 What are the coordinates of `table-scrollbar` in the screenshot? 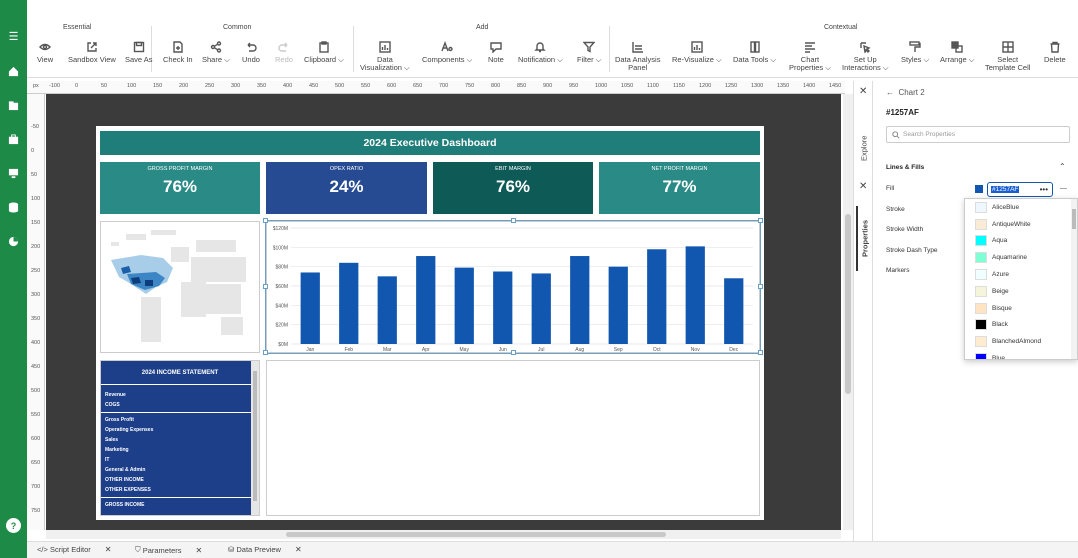 It's located at (255, 438).